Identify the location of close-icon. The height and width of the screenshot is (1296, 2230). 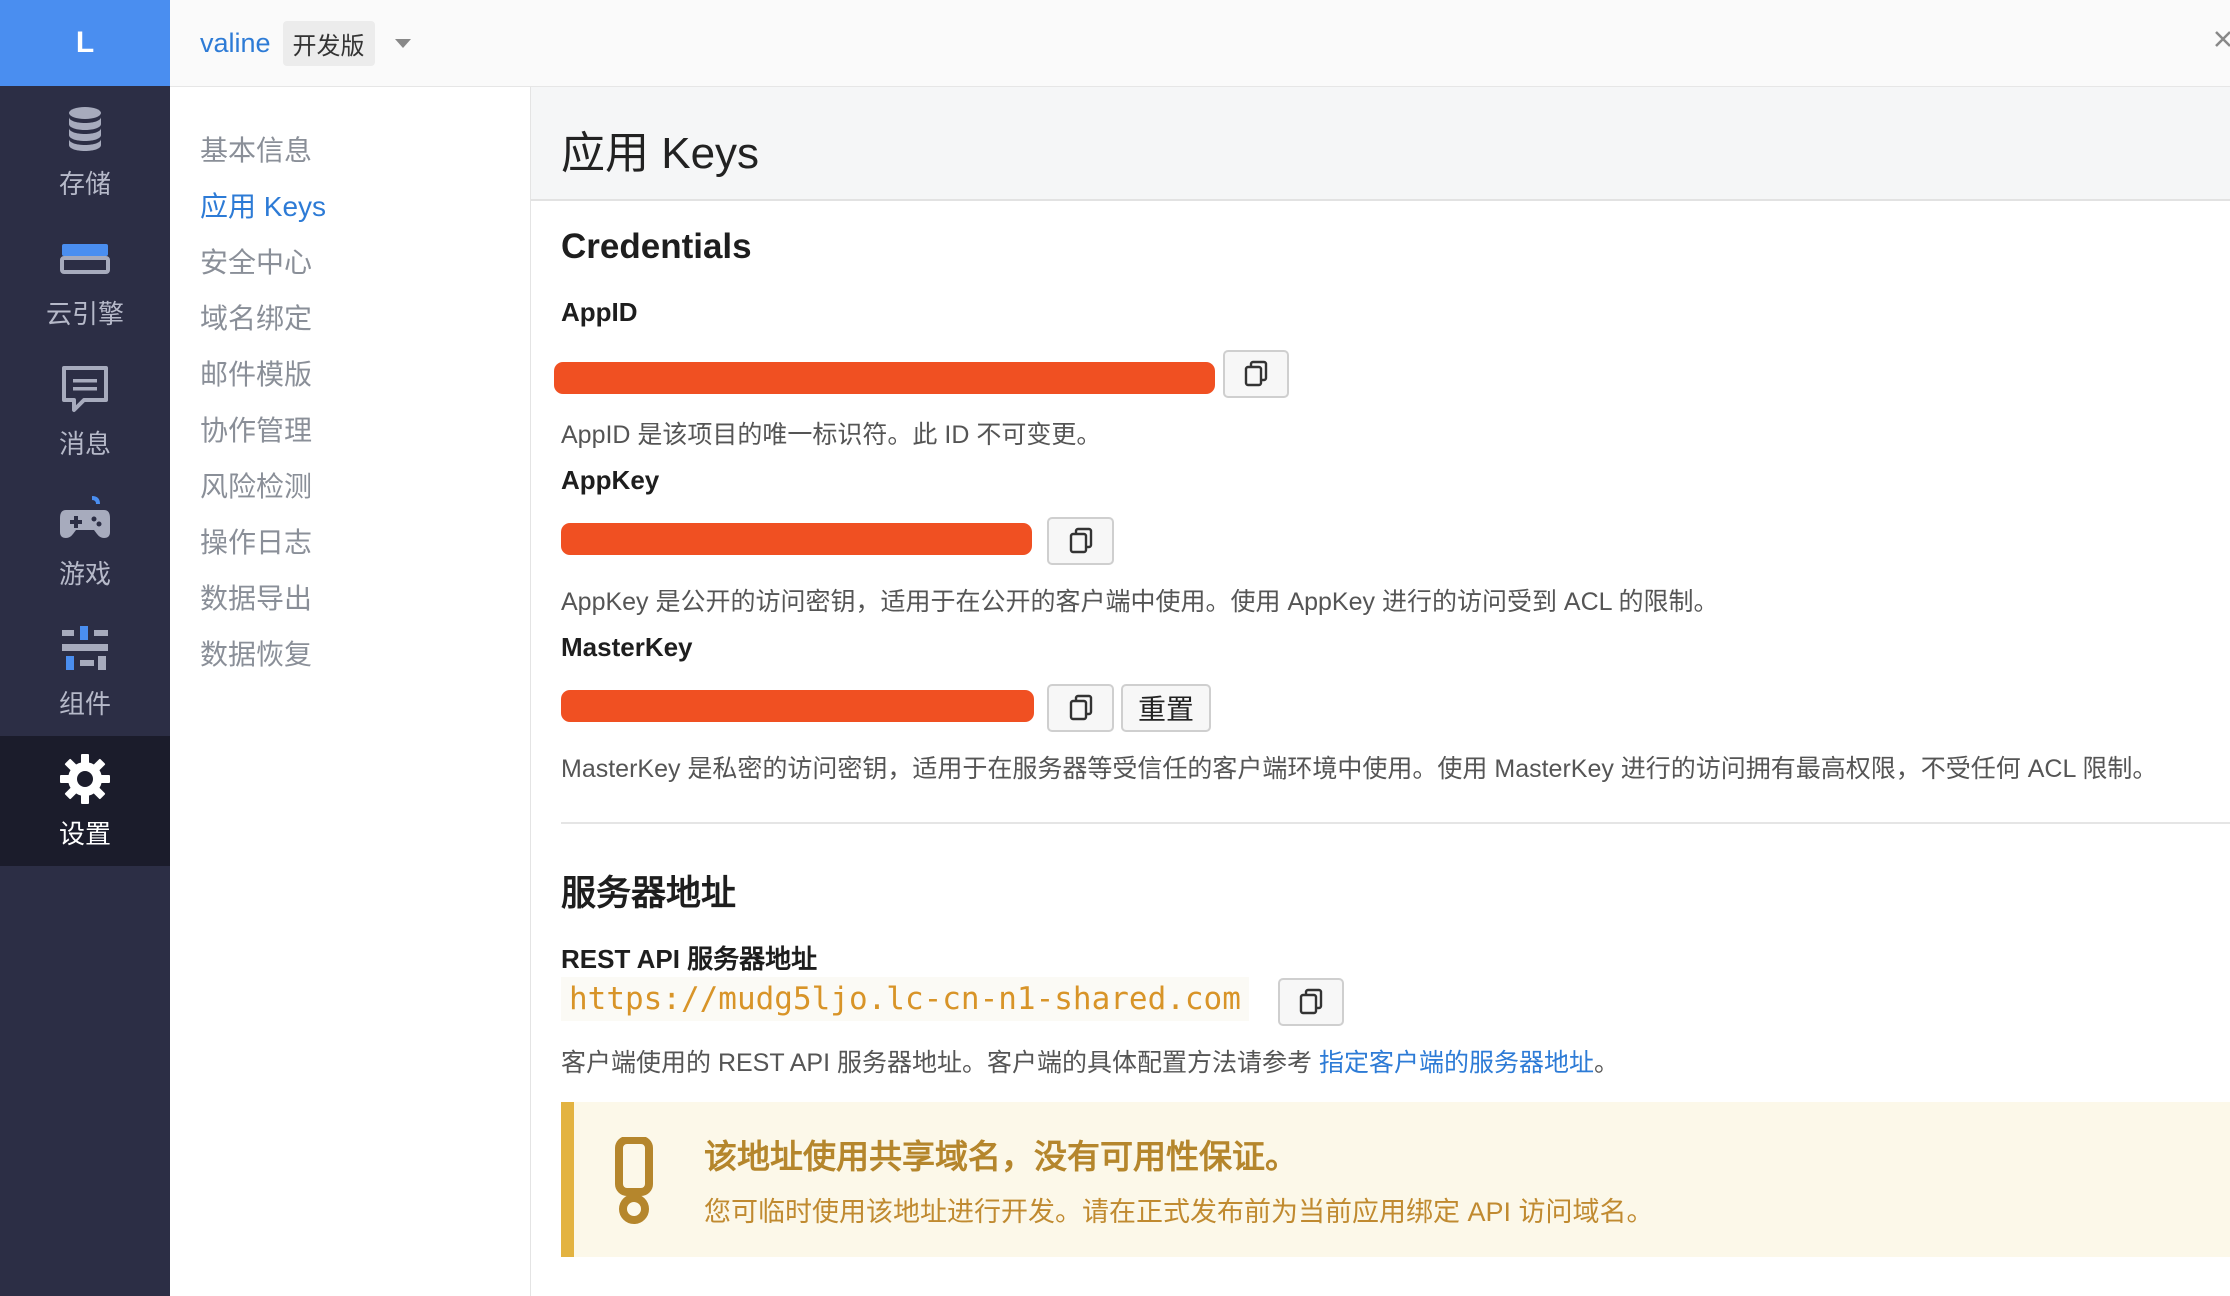
(2220, 41).